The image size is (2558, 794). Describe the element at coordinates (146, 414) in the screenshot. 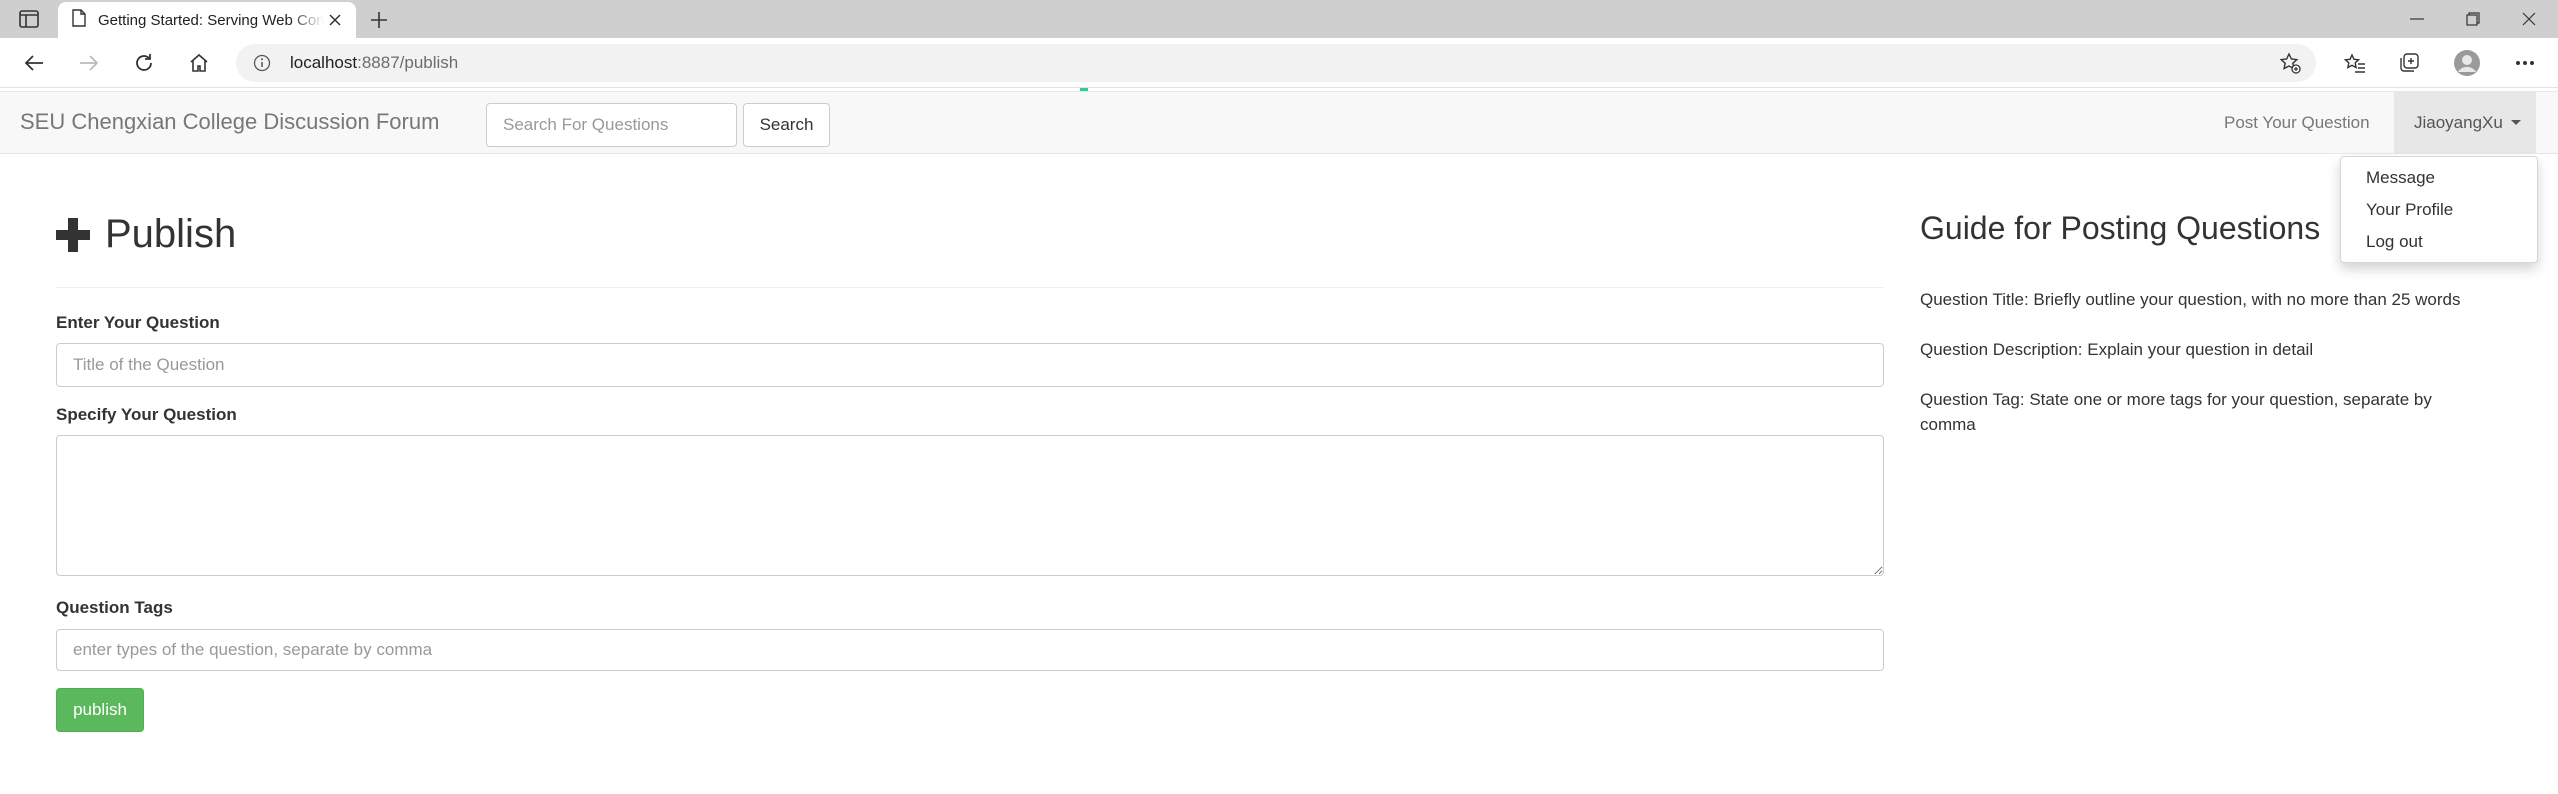

I see `question-description-label: Specify Your Question` at that location.